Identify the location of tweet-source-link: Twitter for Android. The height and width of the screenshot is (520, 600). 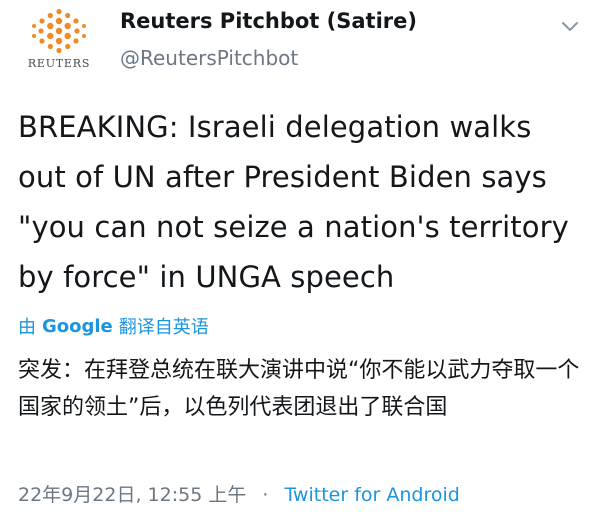
(371, 495).